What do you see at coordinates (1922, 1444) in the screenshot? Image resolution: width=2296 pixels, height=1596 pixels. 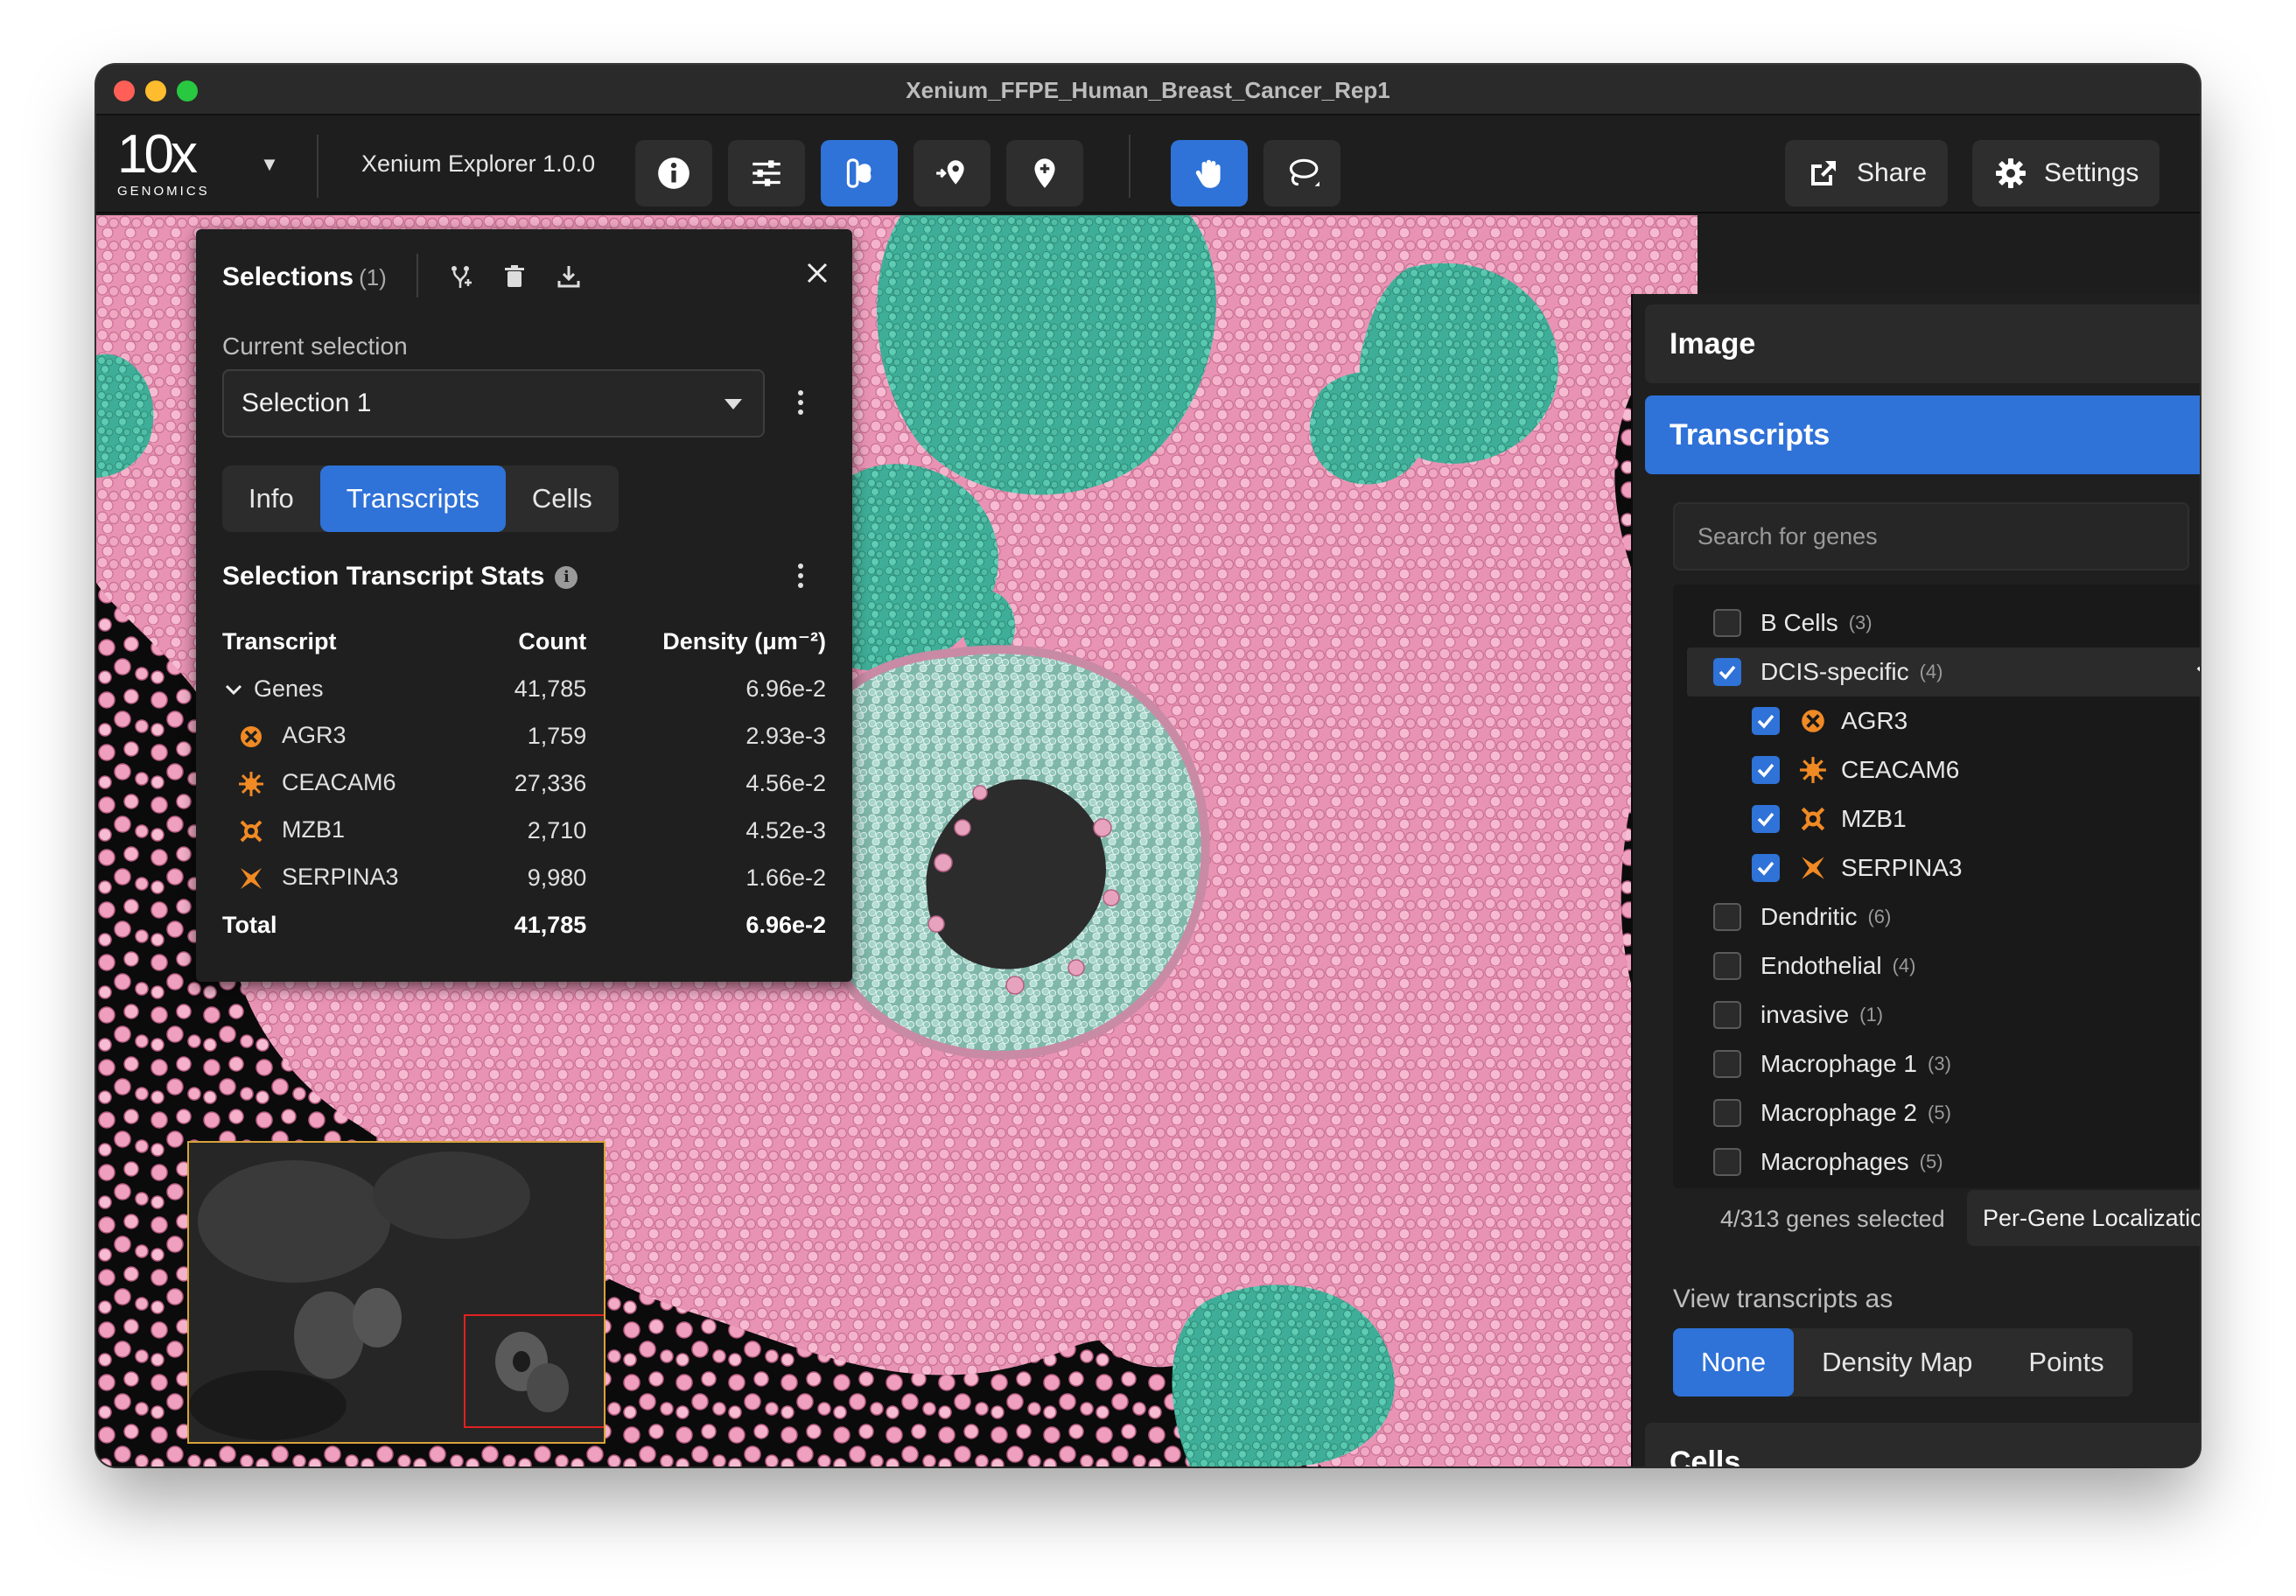 I see `cells-section-header: Cells` at bounding box center [1922, 1444].